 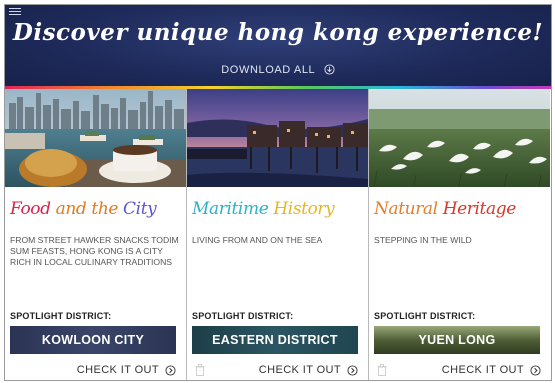 What do you see at coordinates (89, 209) in the screenshot?
I see `title-word-and-the: and the` at bounding box center [89, 209].